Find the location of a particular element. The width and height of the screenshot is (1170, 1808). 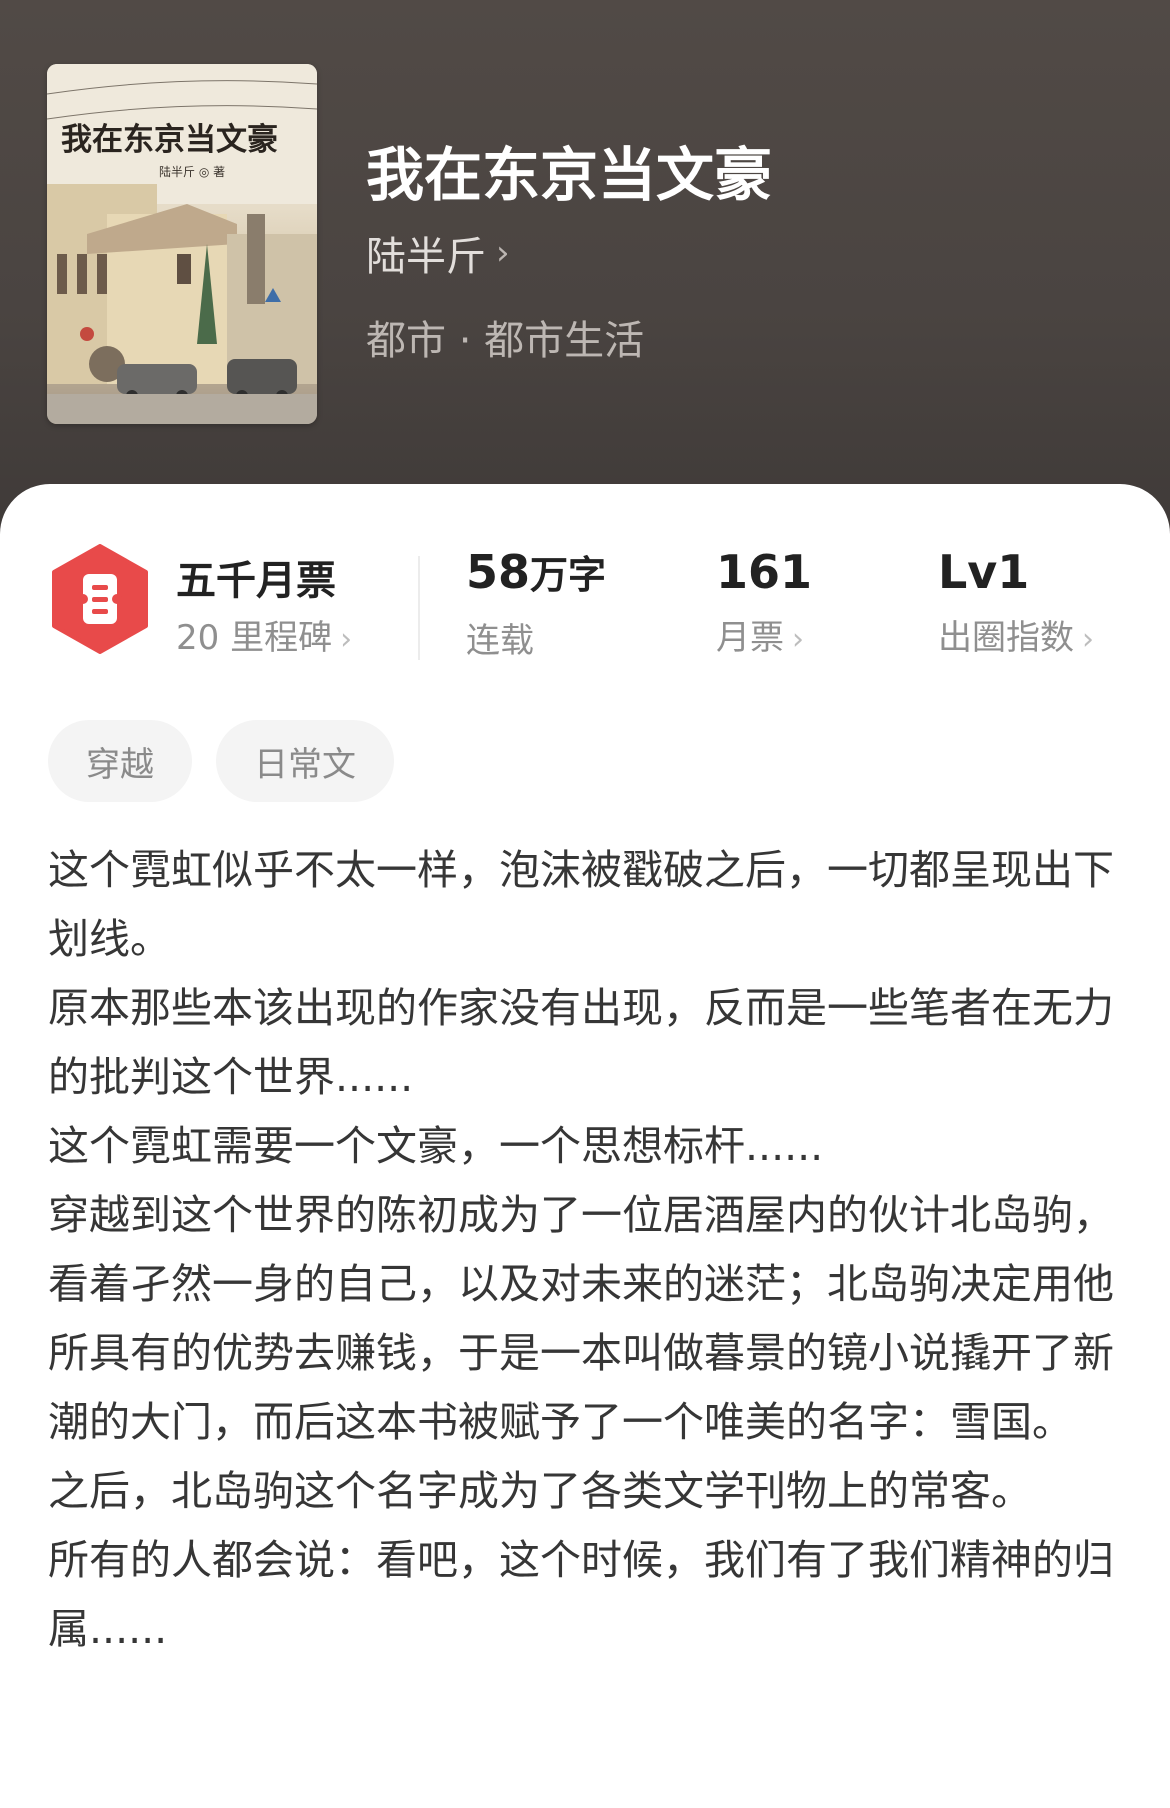

cover-title-text: 我在东京当文豪 is located at coordinates (169, 140).